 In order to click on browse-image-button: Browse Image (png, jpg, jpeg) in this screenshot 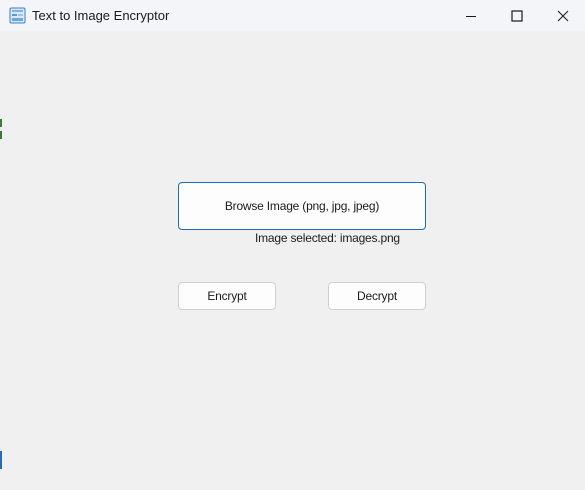, I will do `click(302, 206)`.